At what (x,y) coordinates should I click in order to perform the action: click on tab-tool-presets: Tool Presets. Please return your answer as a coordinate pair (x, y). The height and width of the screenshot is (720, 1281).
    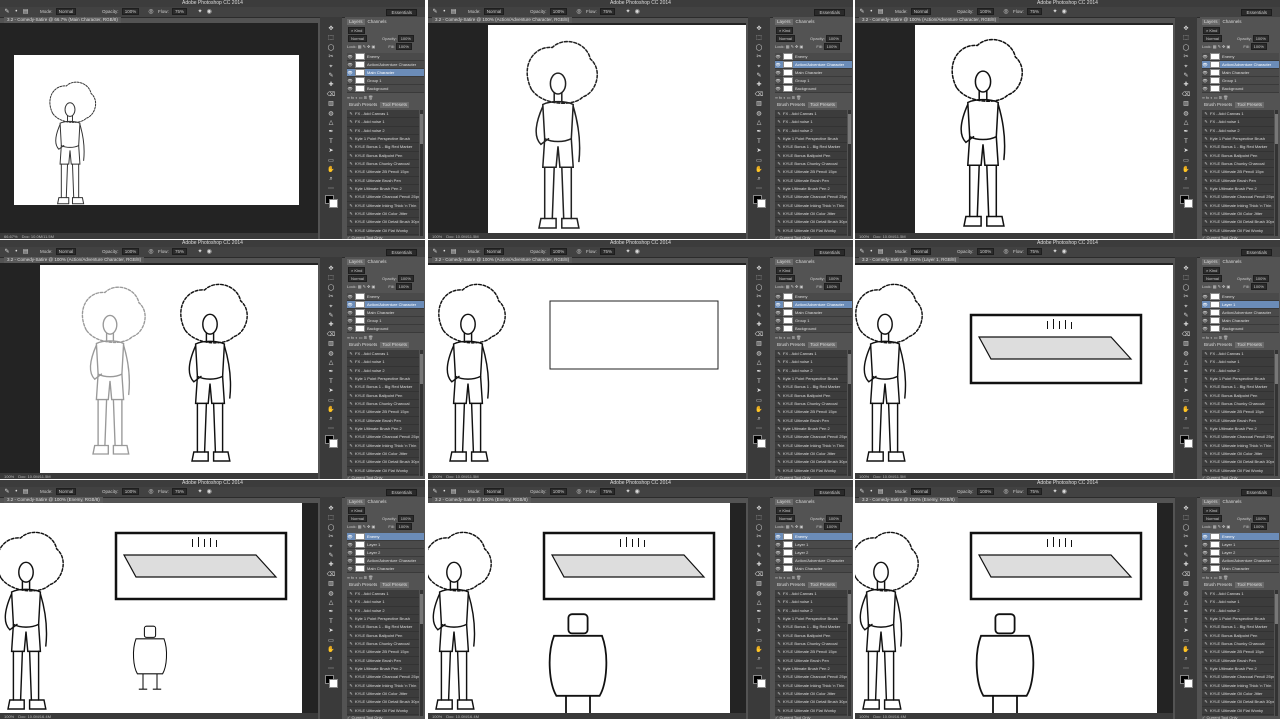
    Looking at the image, I should click on (1250, 345).